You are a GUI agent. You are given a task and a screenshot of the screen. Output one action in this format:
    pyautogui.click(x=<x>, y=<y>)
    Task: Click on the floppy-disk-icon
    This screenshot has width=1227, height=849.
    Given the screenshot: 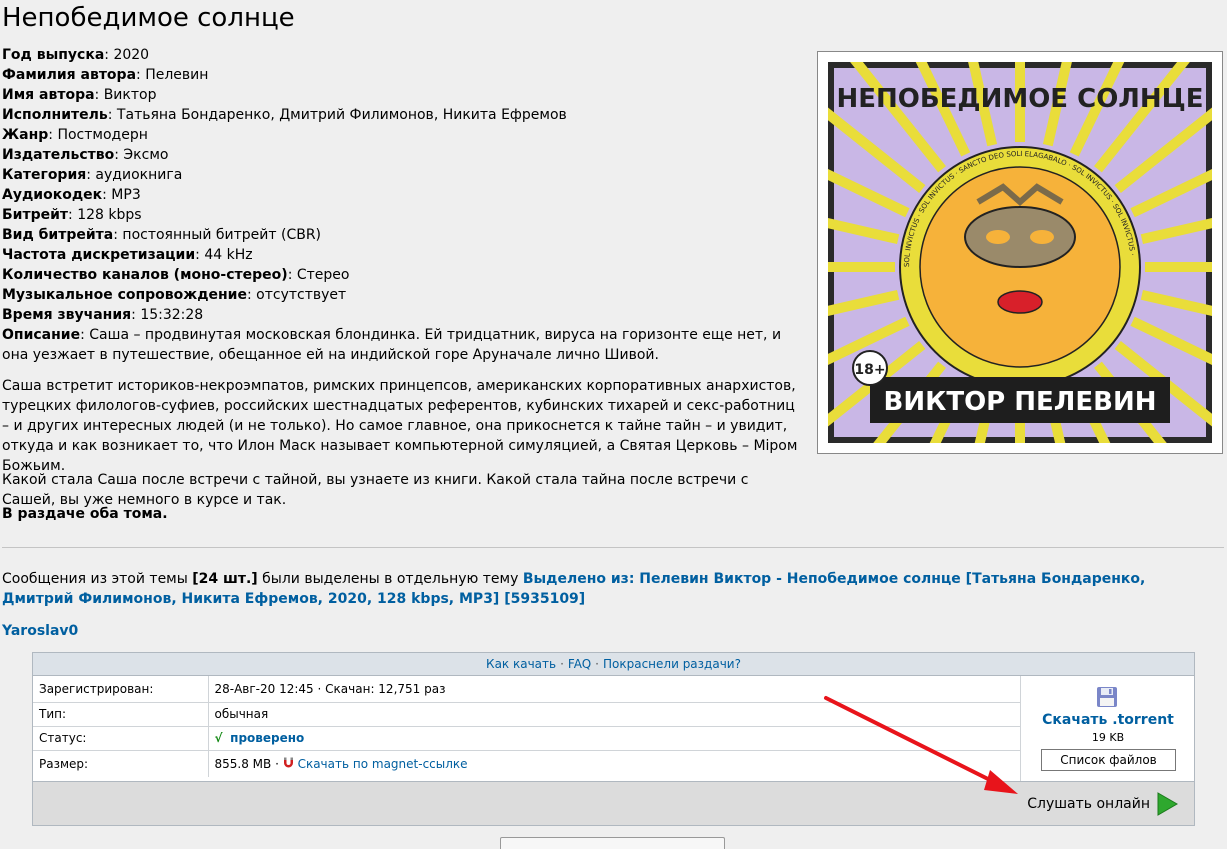 What is the action you would take?
    pyautogui.click(x=1107, y=697)
    